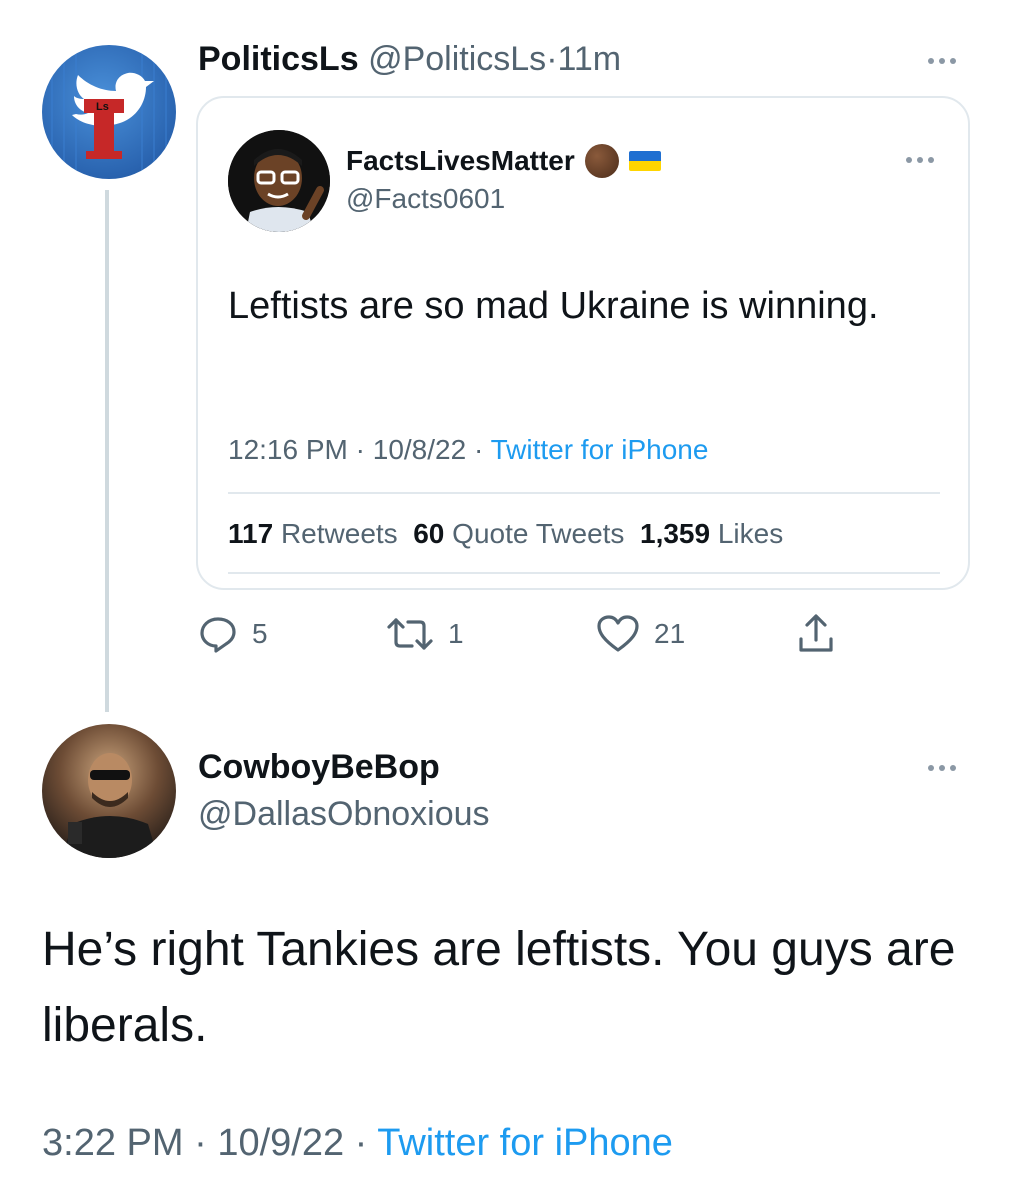 The width and height of the screenshot is (1012, 1200). I want to click on politicsls-avatar: Ls, so click(109, 112).